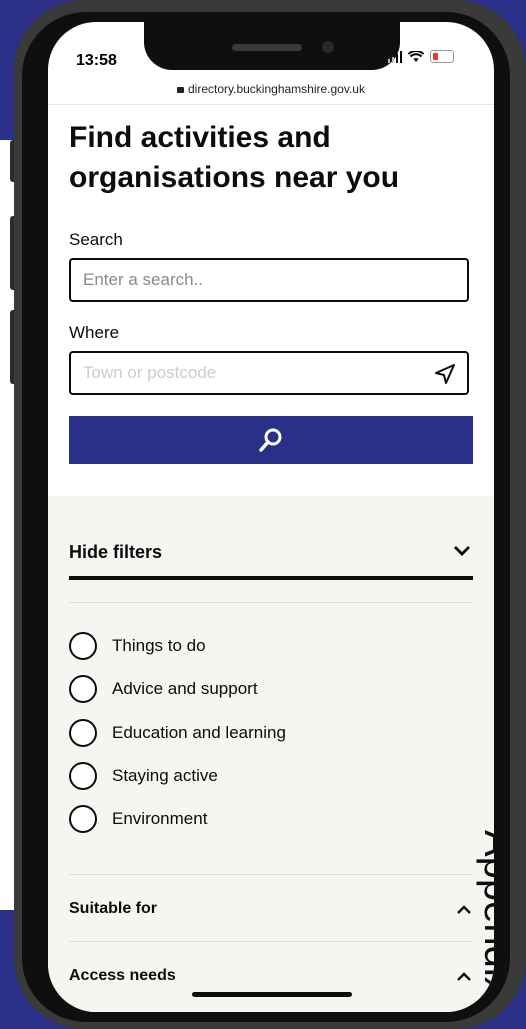 The image size is (526, 1029). I want to click on search-button, so click(271, 440).